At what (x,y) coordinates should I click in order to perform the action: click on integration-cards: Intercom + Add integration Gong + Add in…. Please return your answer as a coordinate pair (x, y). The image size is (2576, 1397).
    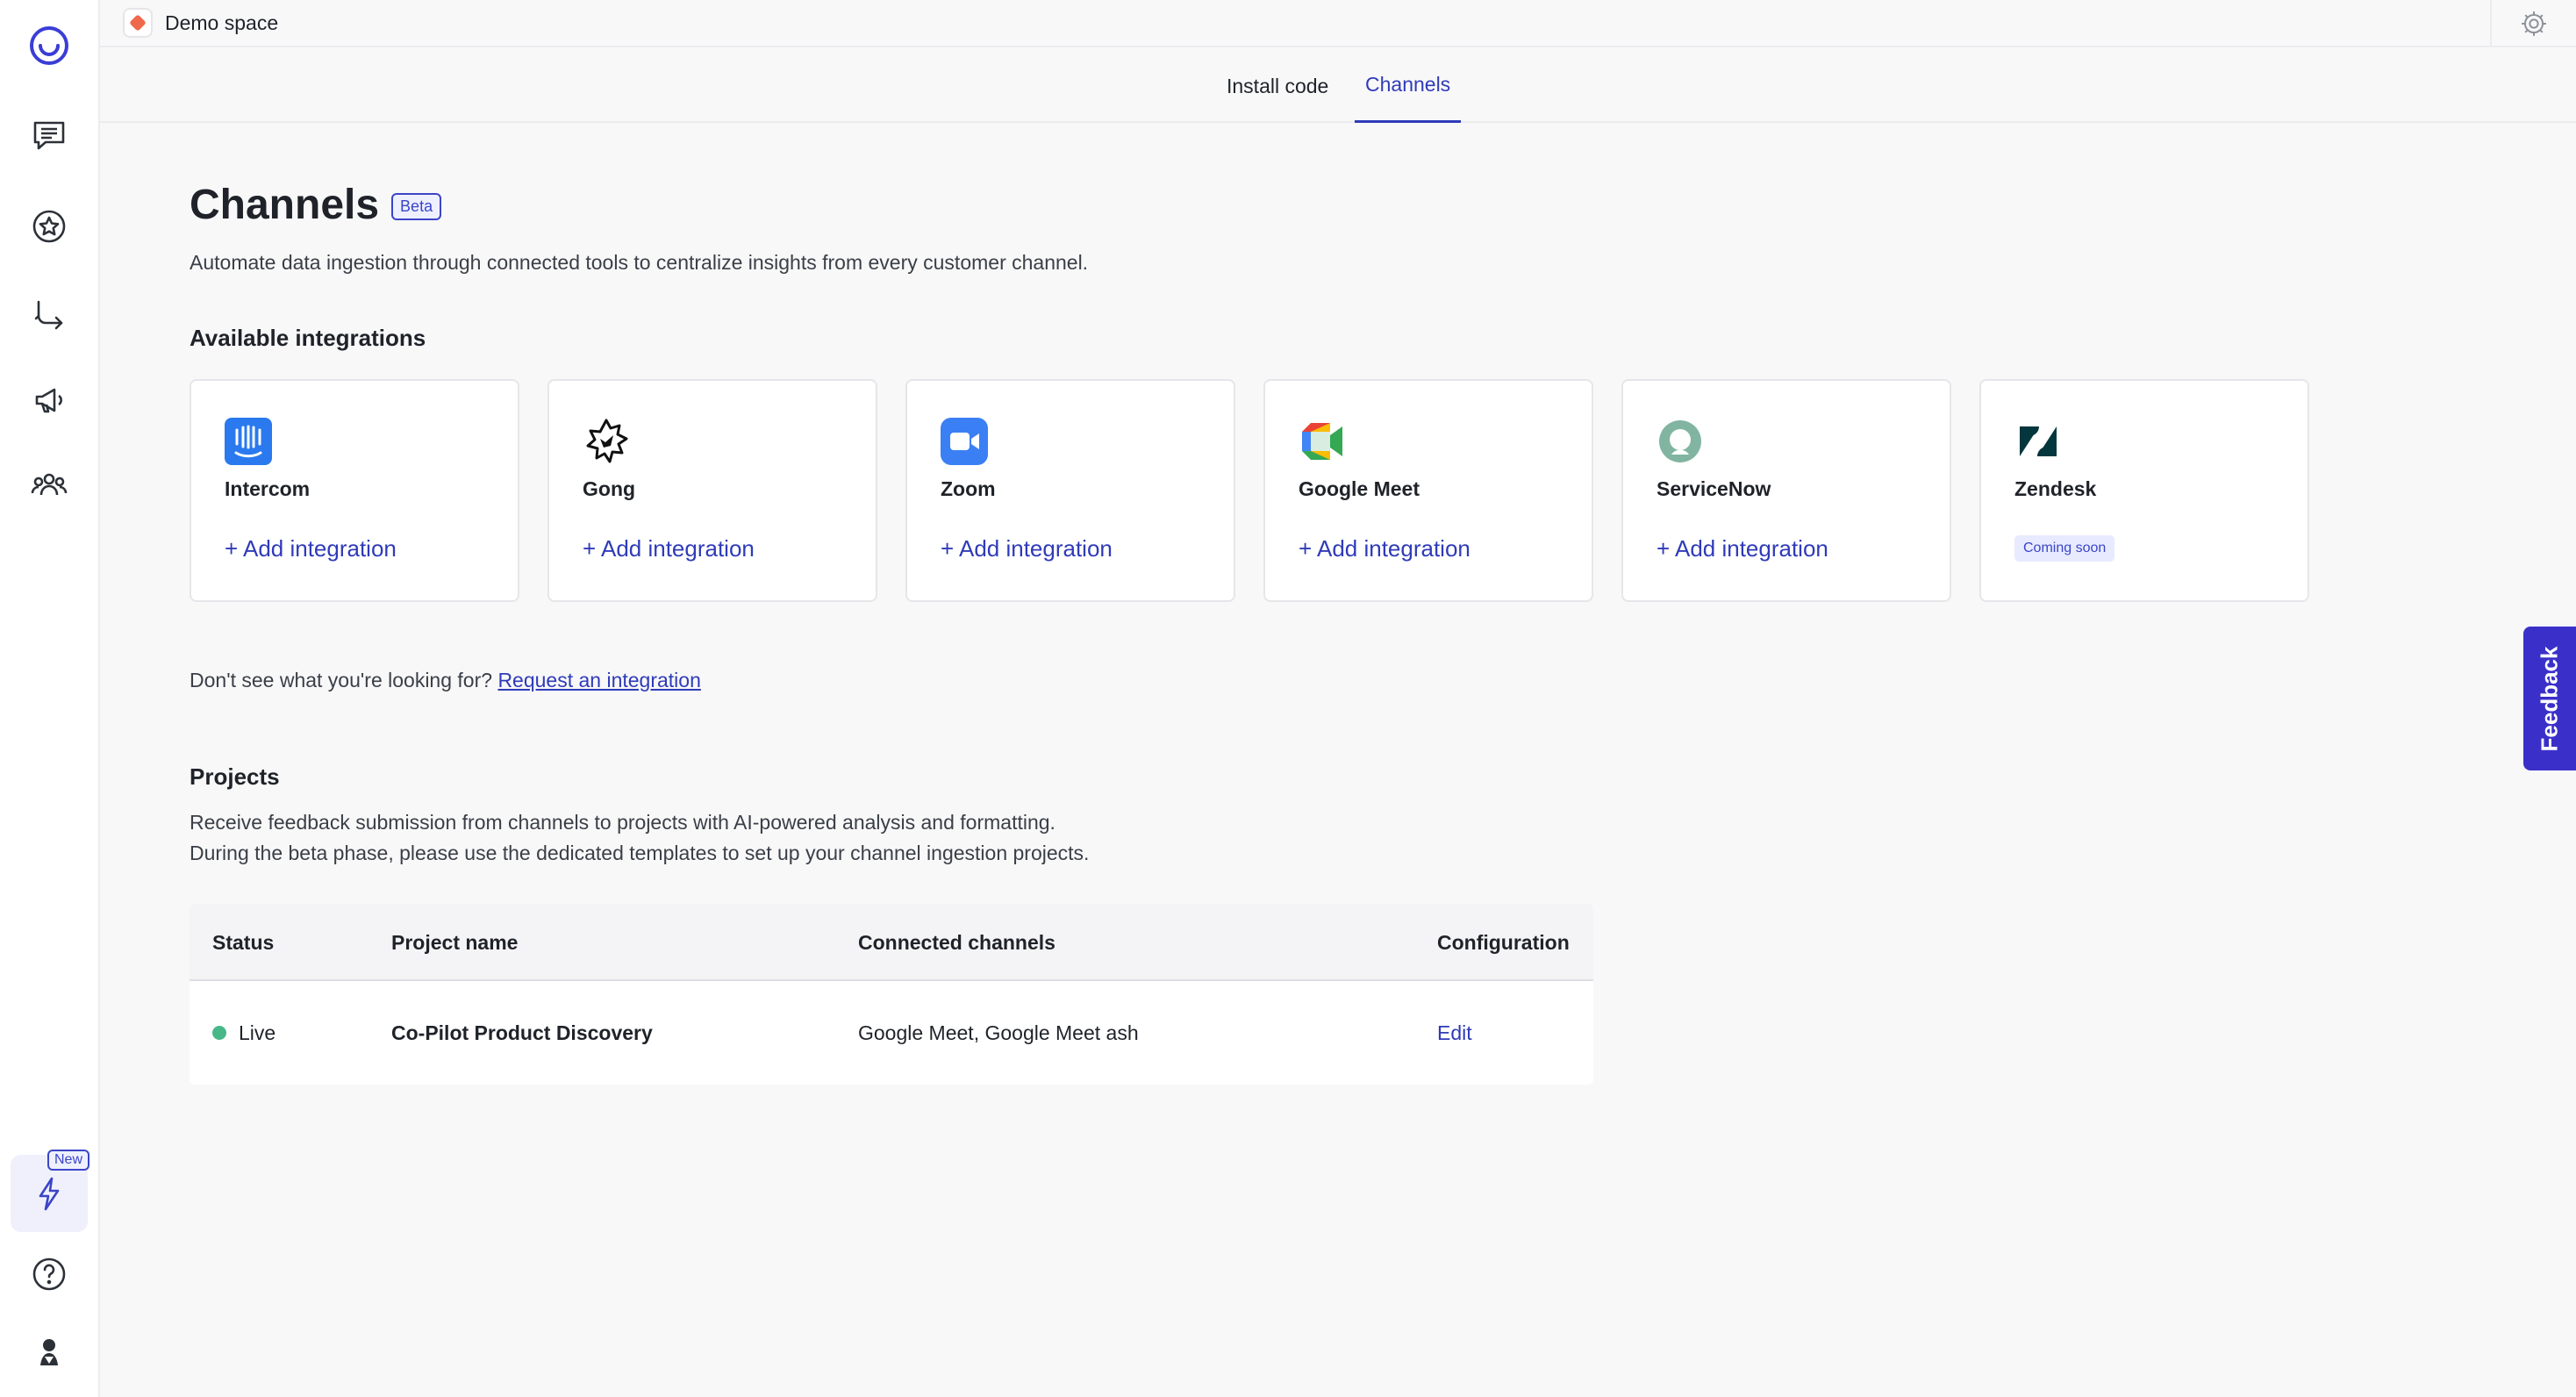
    Looking at the image, I should click on (1249, 490).